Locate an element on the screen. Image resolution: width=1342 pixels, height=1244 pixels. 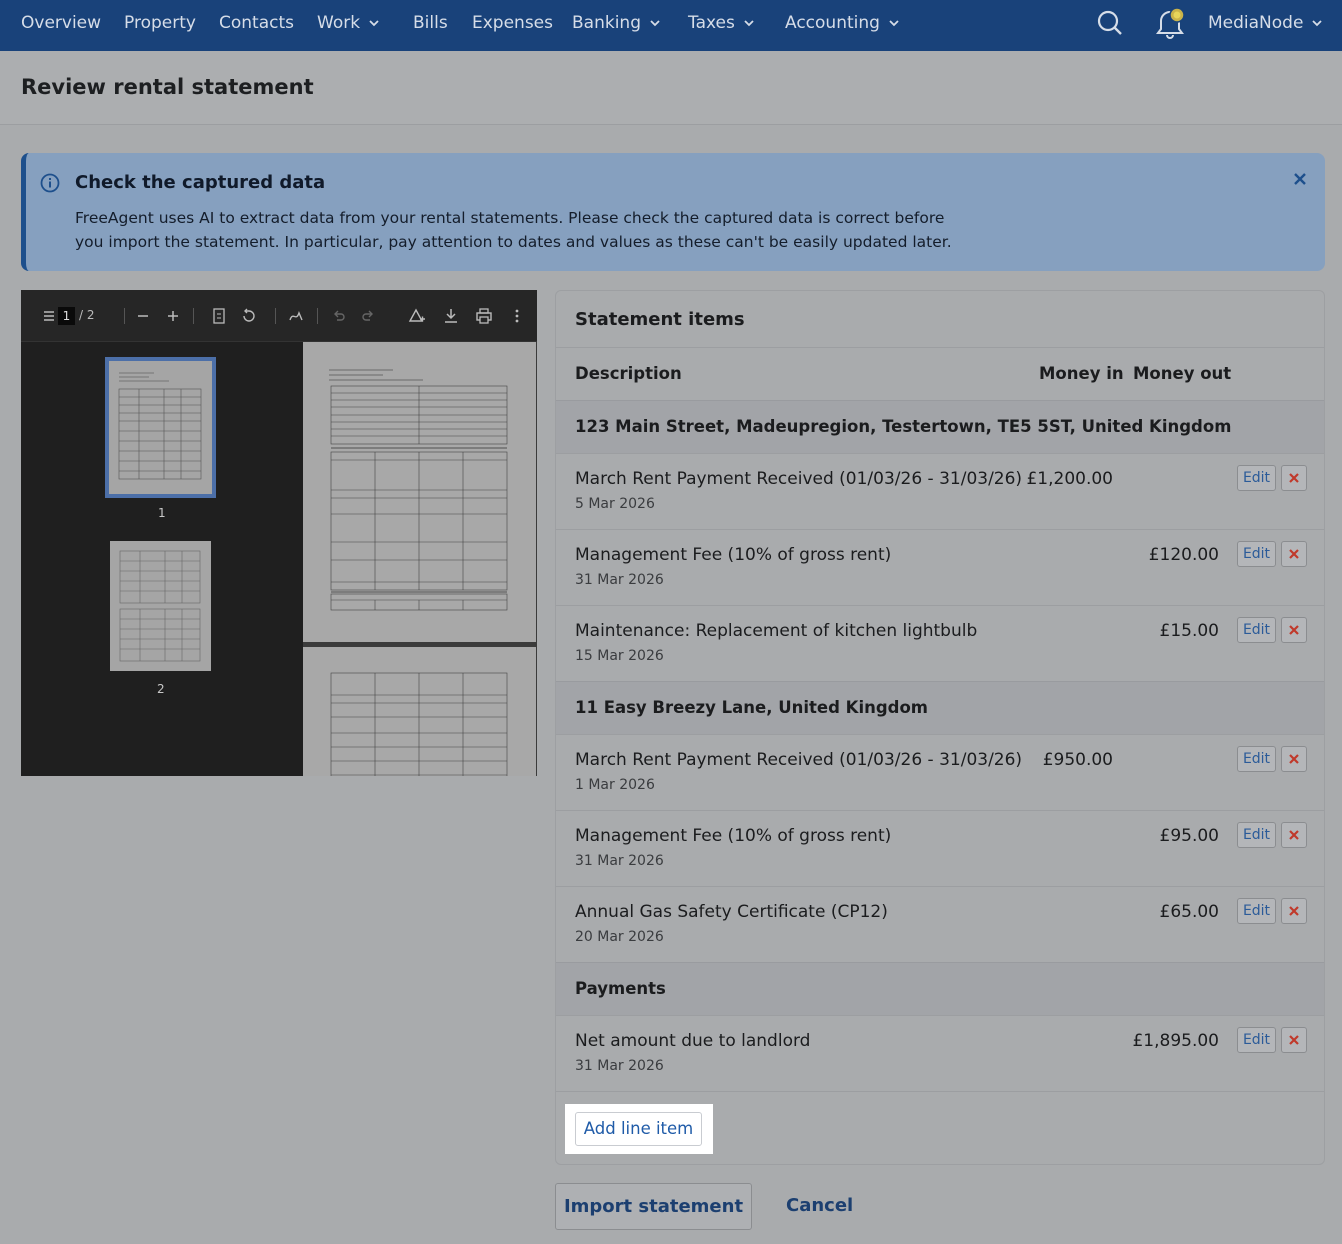
download-icon is located at coordinates (451, 316).